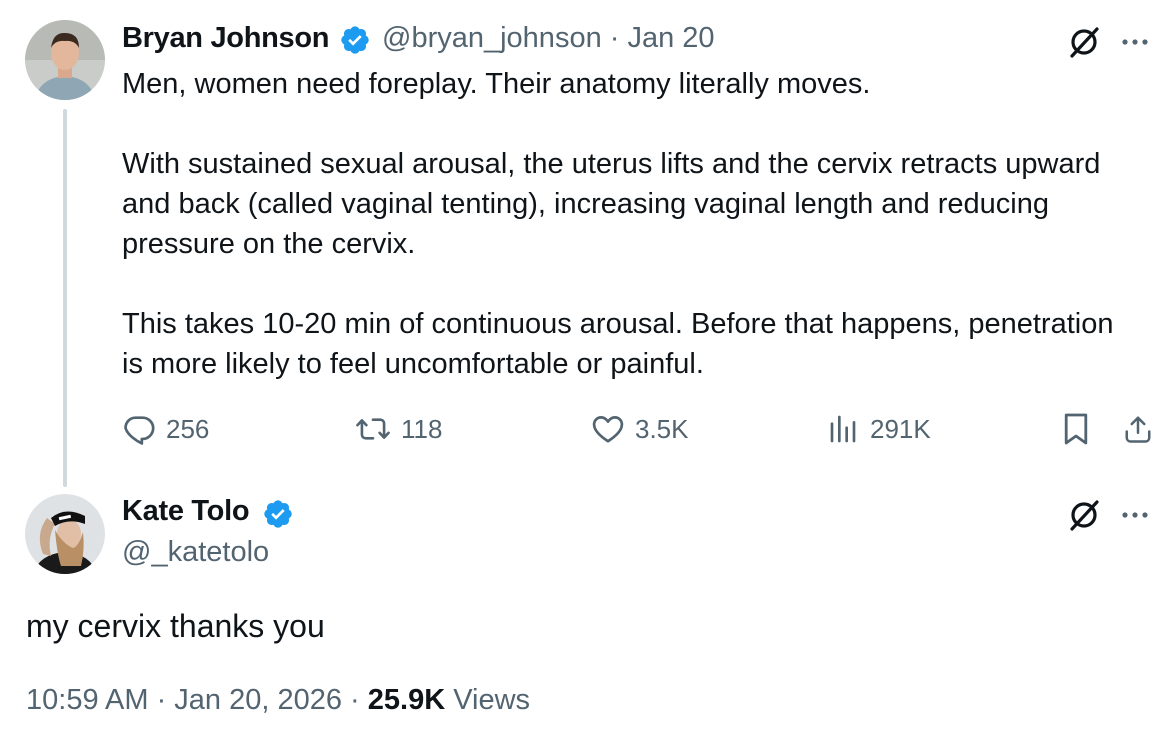  Describe the element at coordinates (488, 700) in the screenshot. I see `views-label: Views` at that location.